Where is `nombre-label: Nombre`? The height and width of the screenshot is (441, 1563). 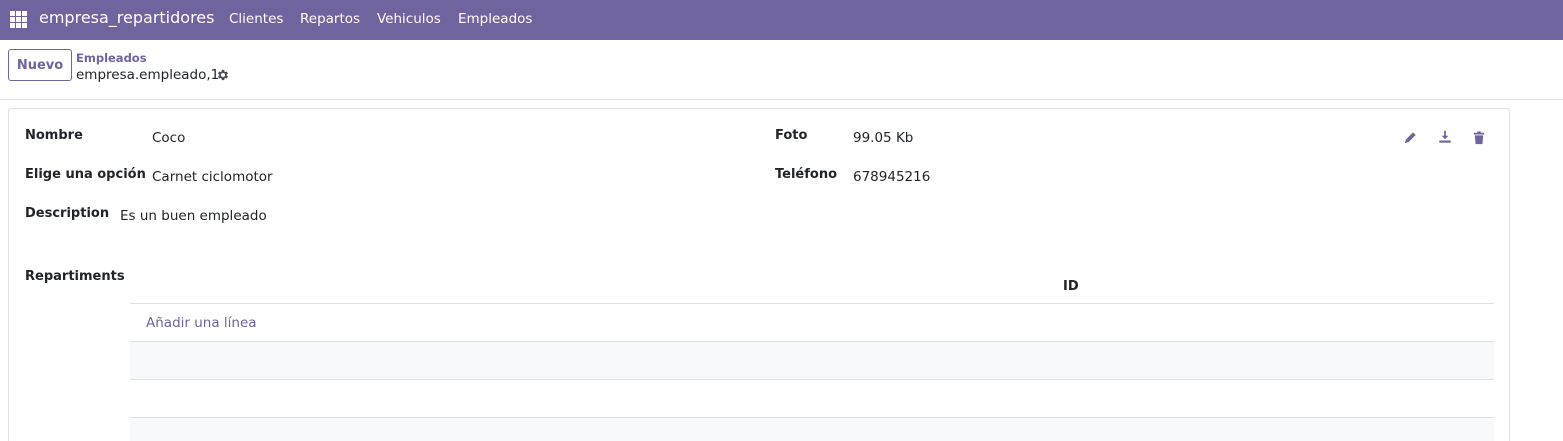
nombre-label: Nombre is located at coordinates (54, 135).